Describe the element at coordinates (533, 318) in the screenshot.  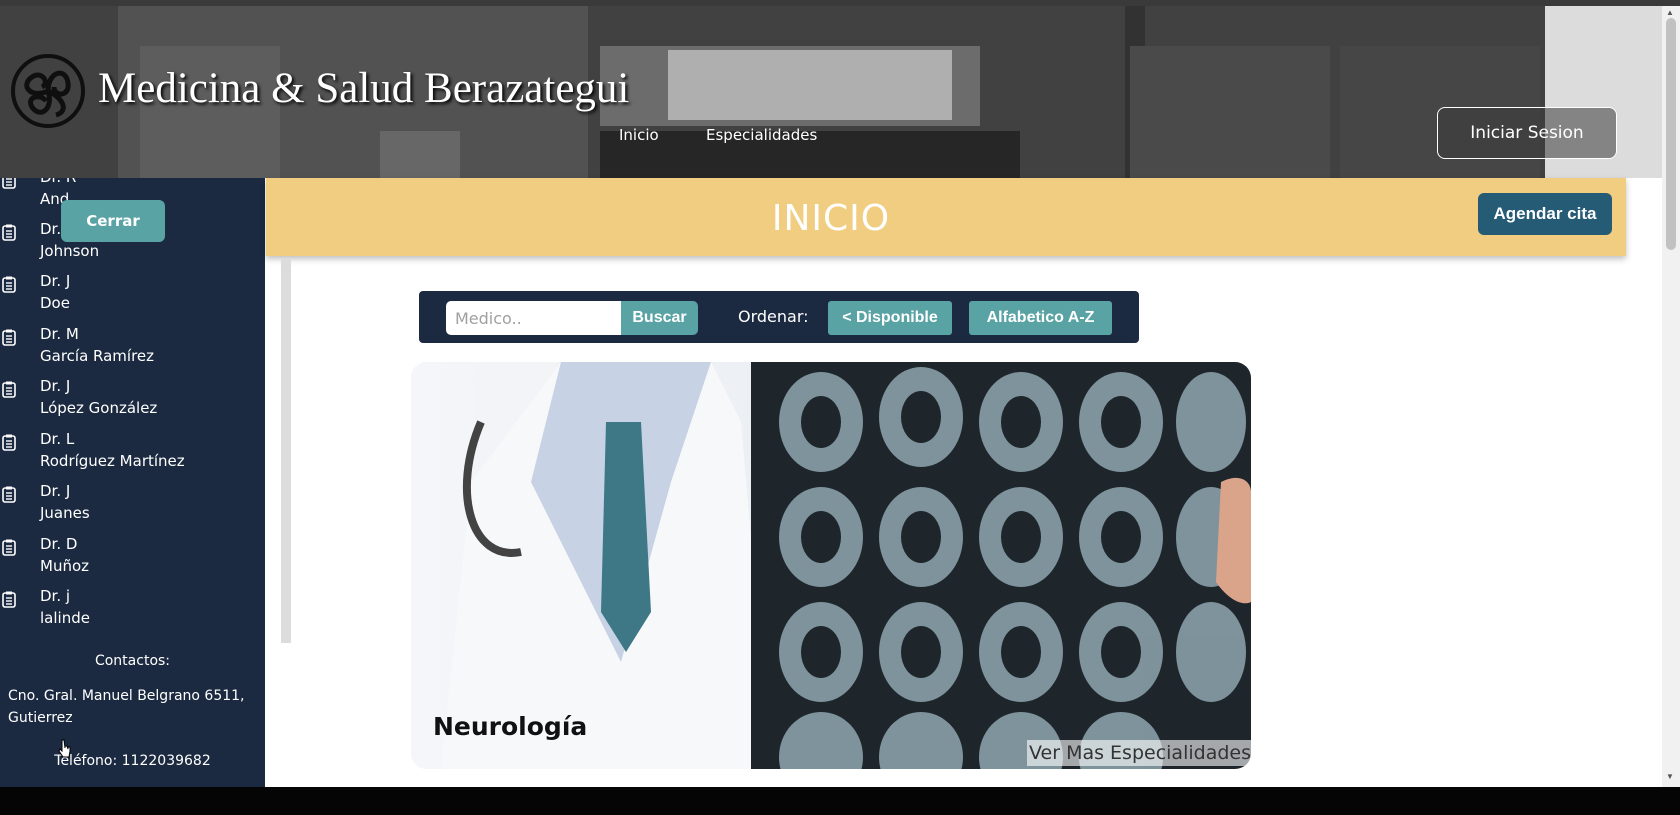
I see `doctor-search-input` at that location.